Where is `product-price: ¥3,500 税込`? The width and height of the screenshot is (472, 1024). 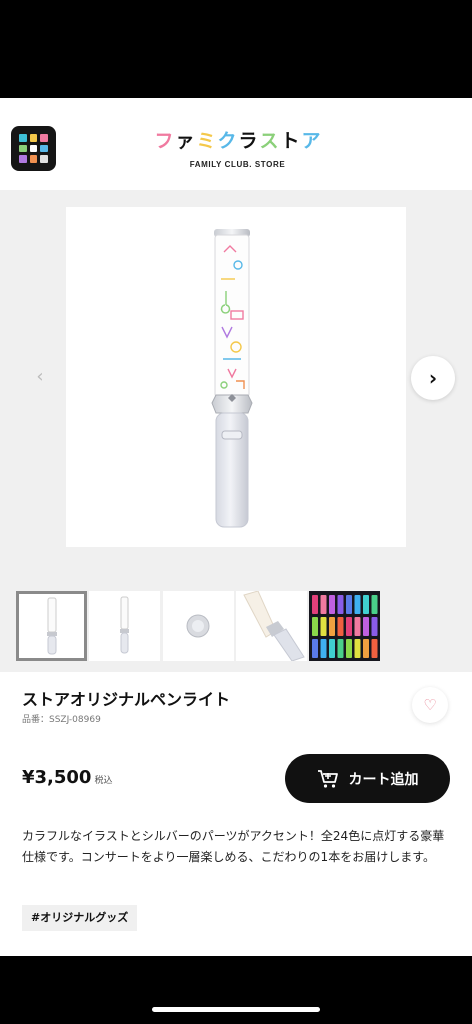 product-price: ¥3,500 税込 is located at coordinates (67, 777).